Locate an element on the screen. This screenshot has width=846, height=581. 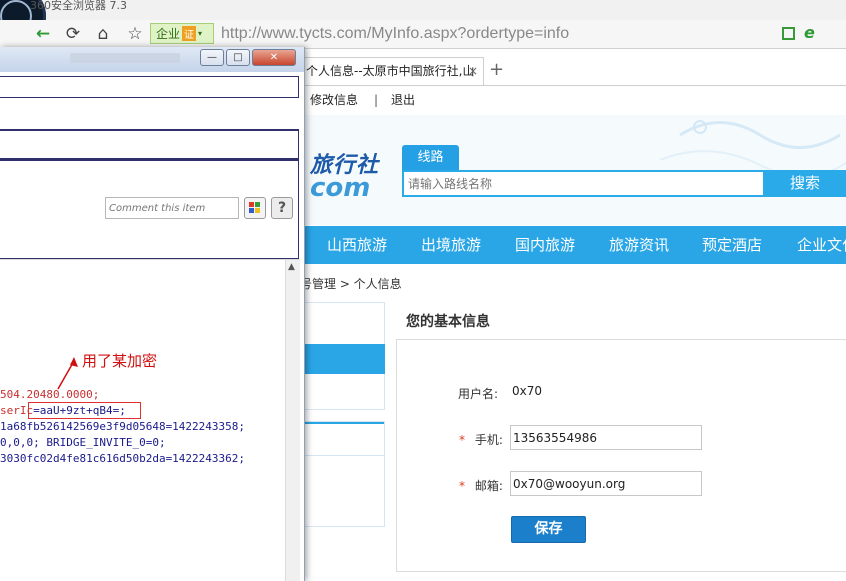
phone-label-wrap: * 手机: is located at coordinates (481, 439).